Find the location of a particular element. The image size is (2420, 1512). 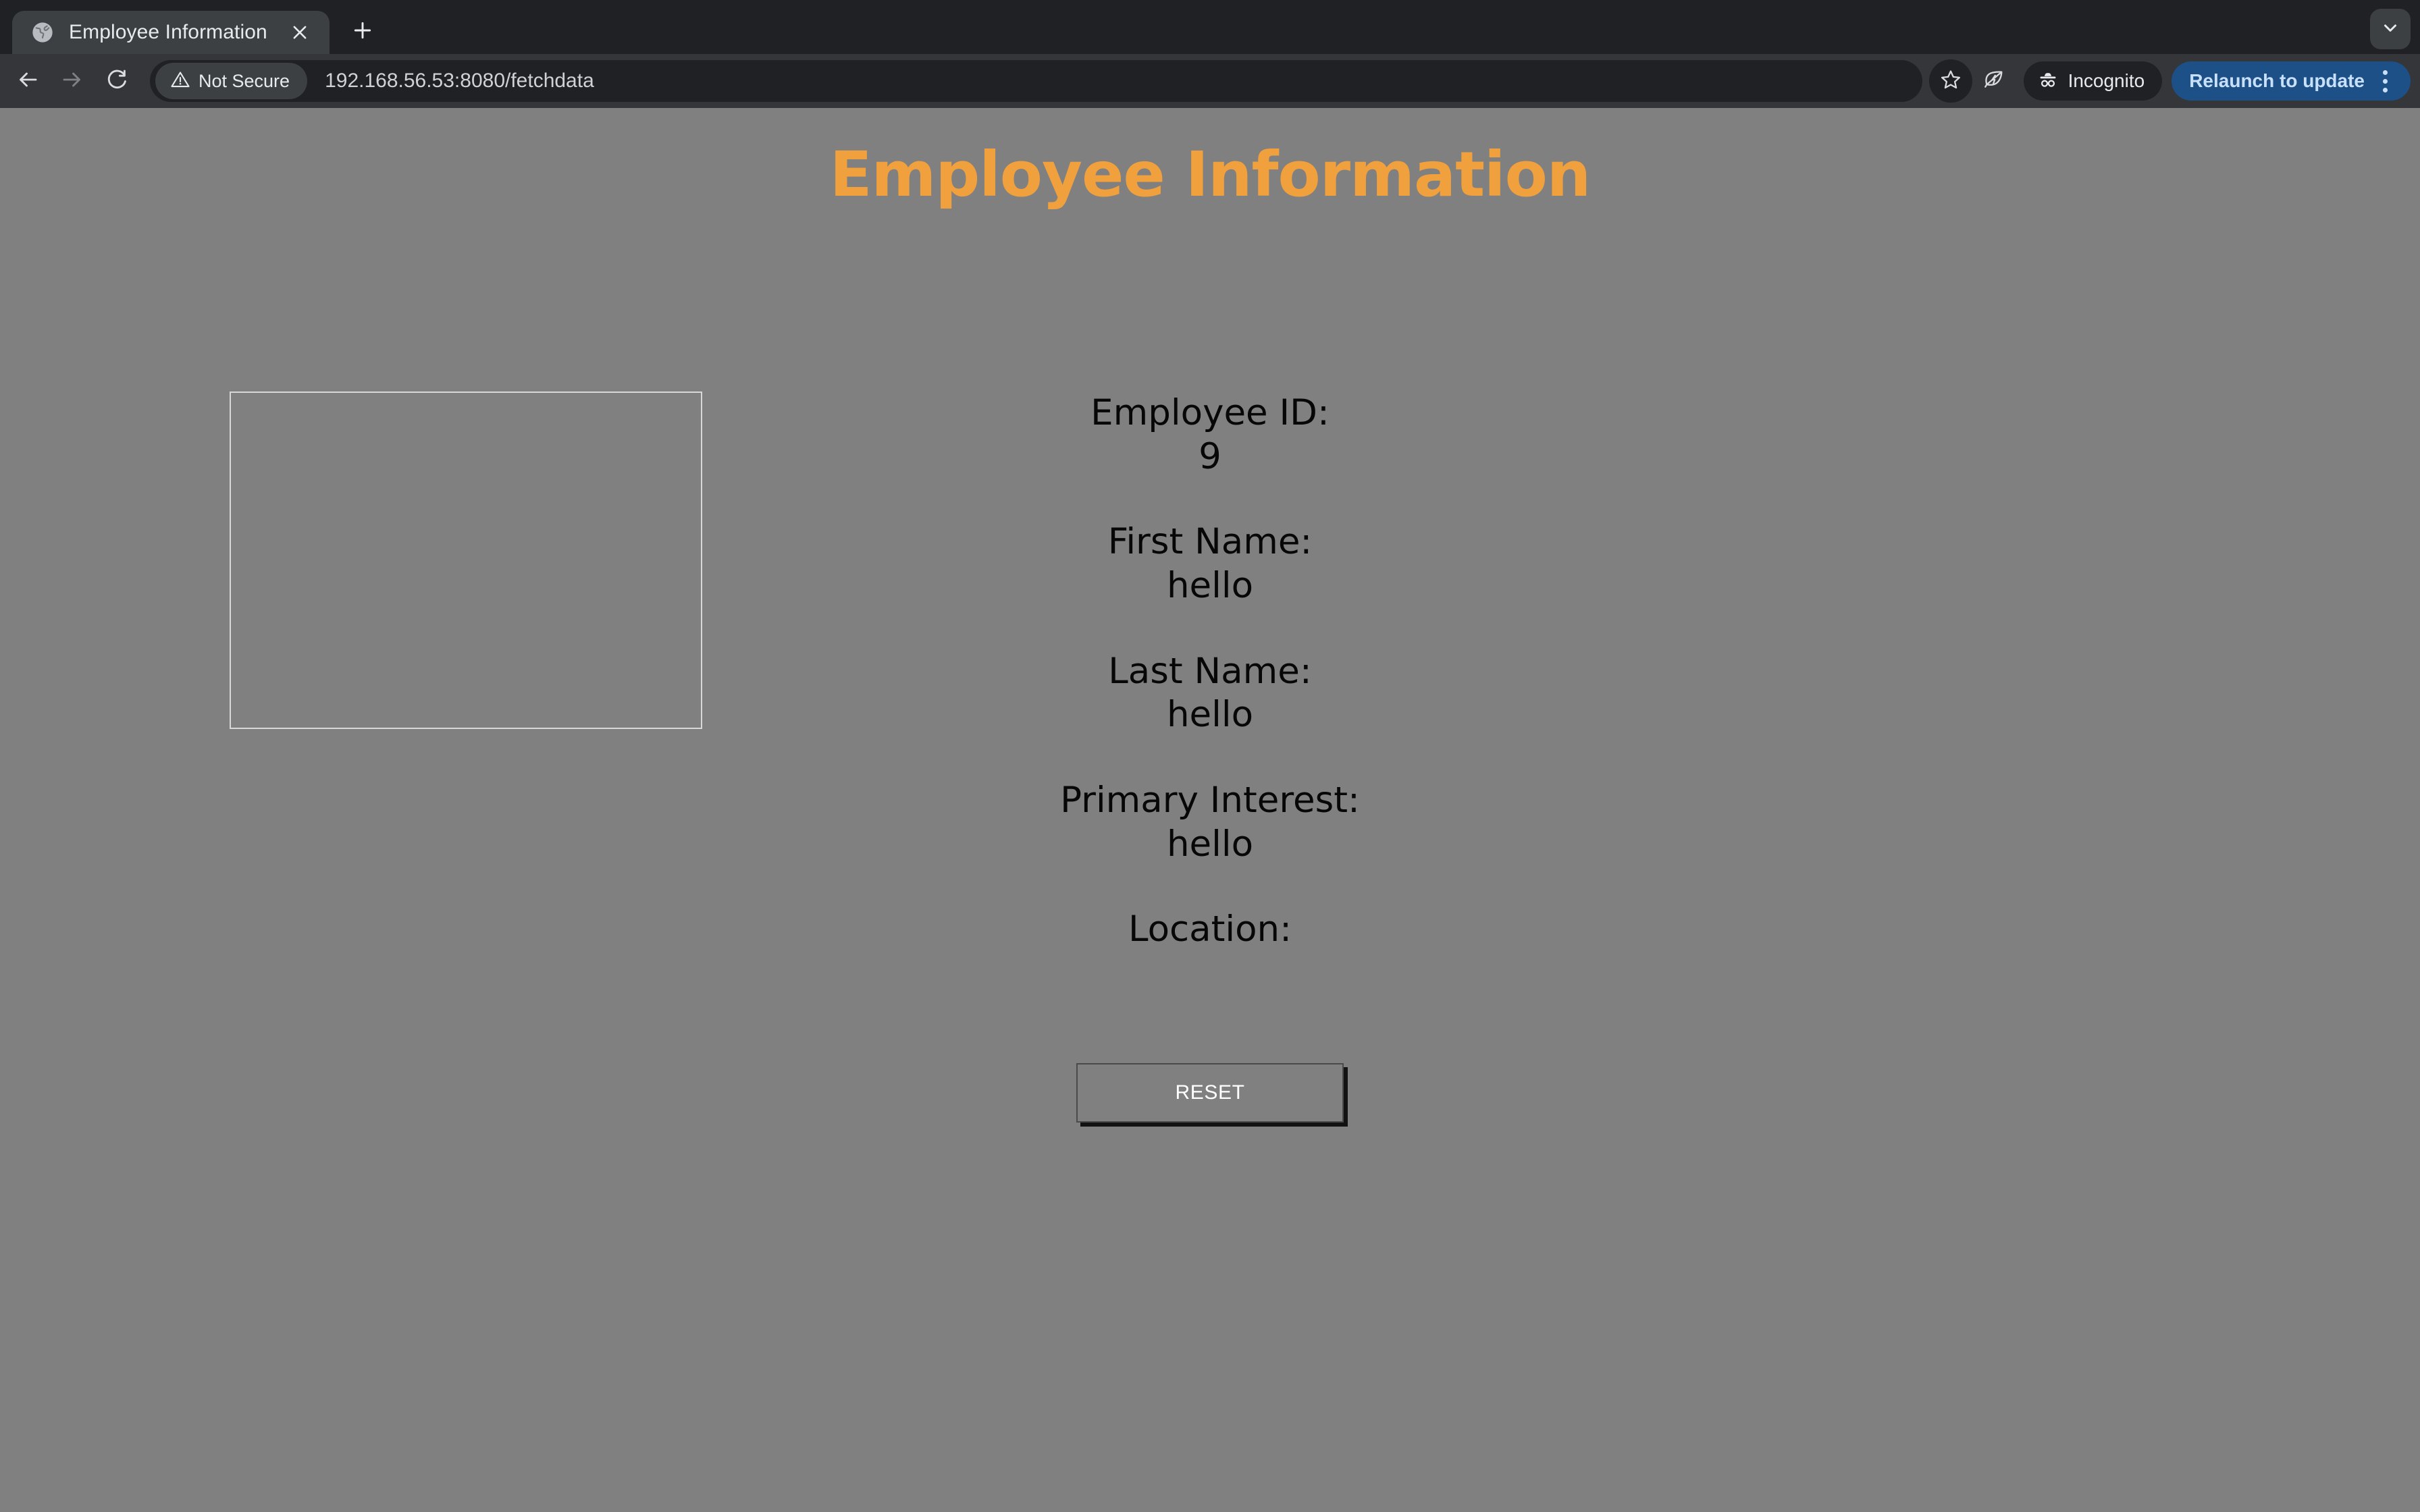

reload-button is located at coordinates (117, 81).